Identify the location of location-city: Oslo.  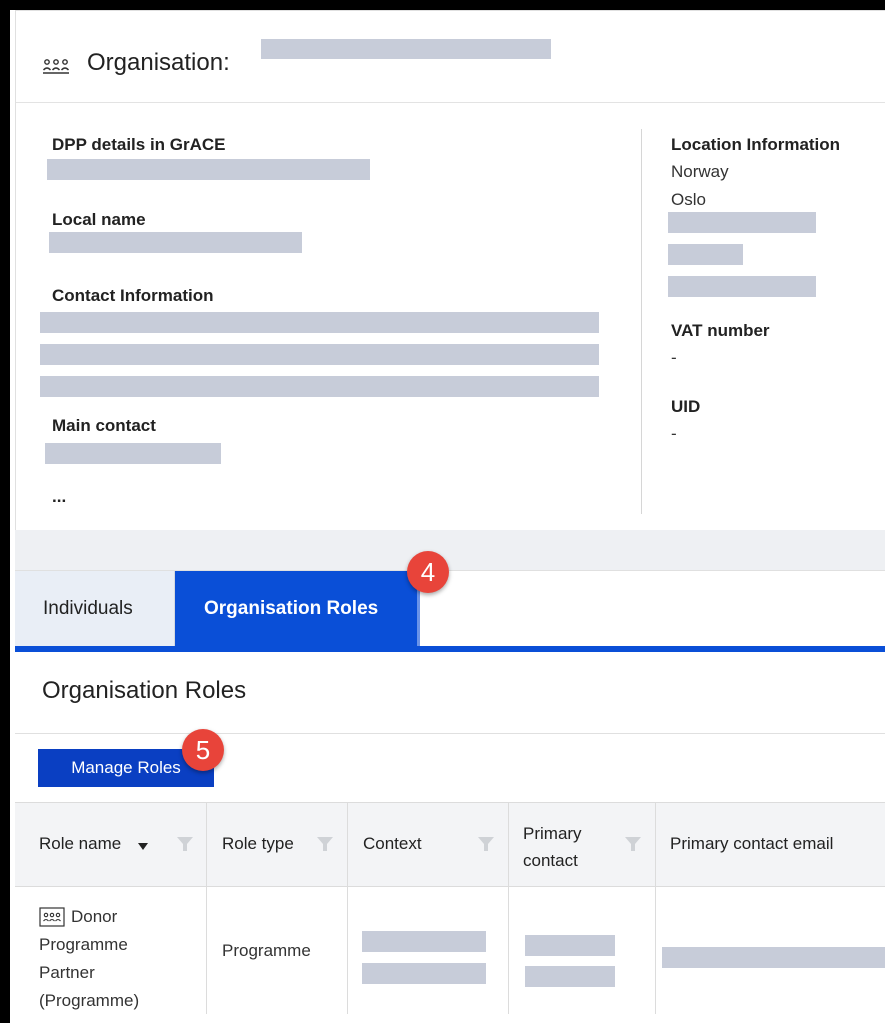
(688, 199).